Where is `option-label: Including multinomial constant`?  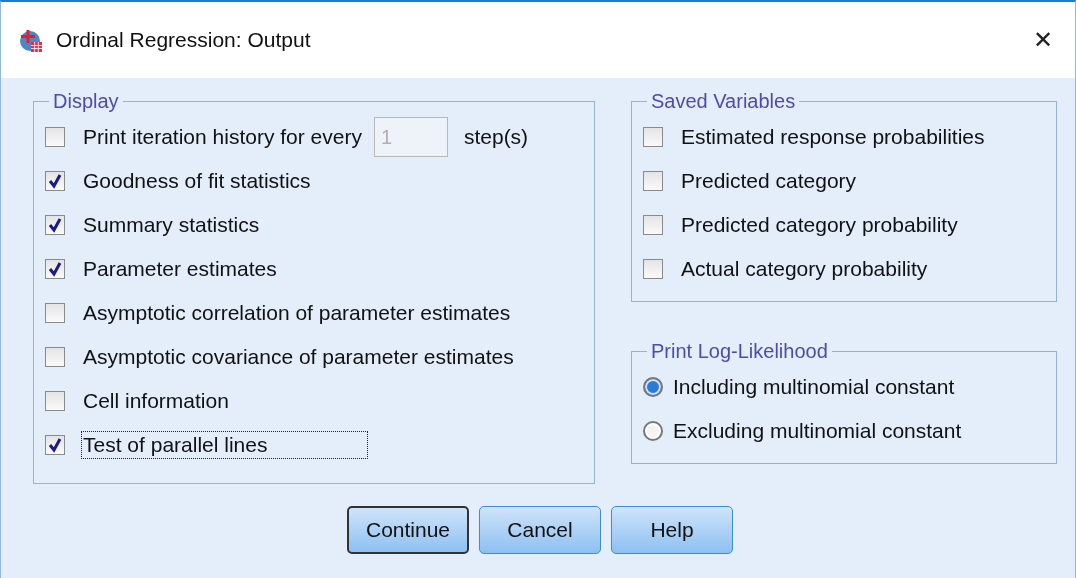
option-label: Including multinomial constant is located at coordinates (814, 387).